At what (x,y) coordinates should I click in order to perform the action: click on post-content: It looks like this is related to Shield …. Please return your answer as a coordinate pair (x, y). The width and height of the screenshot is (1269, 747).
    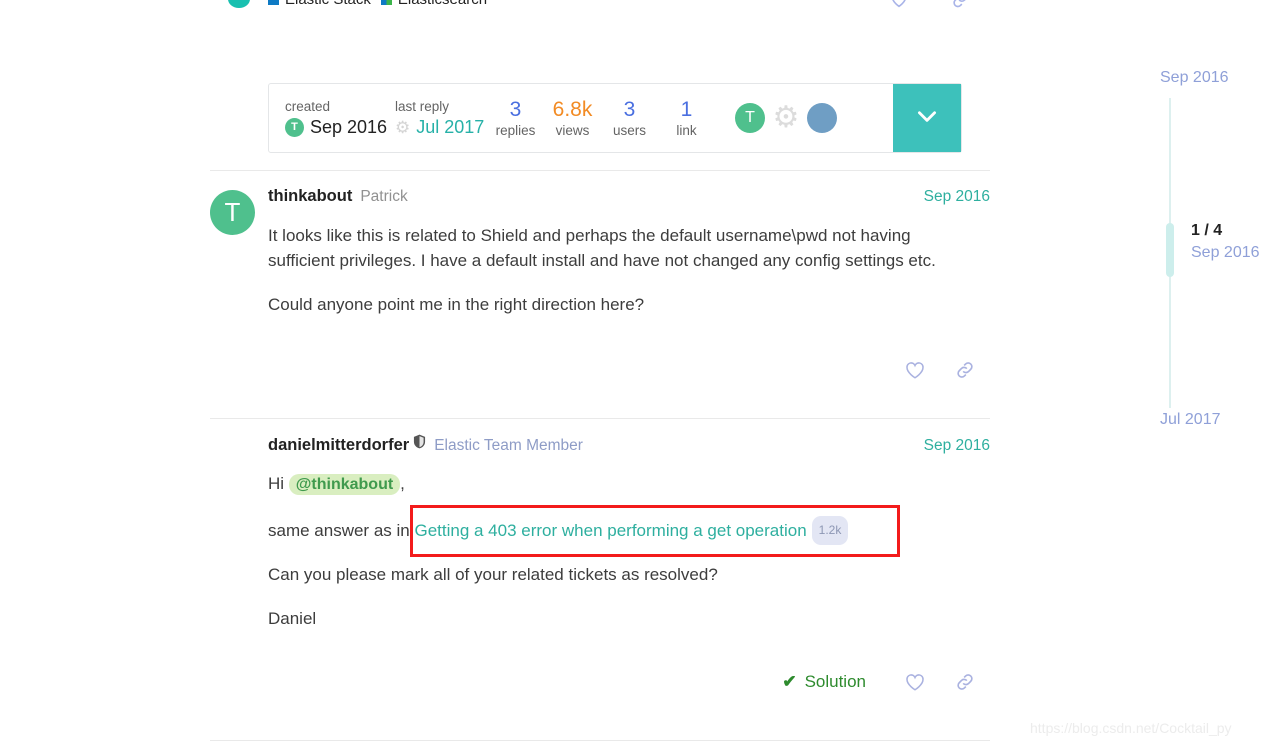
    Looking at the image, I should click on (619, 279).